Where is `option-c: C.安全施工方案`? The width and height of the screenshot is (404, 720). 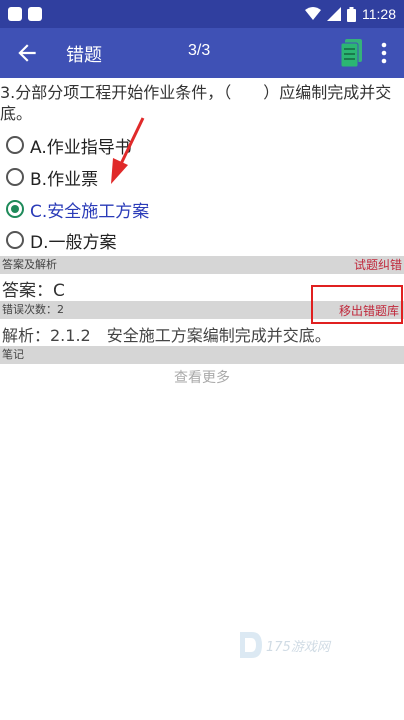 option-c: C.安全施工方案 is located at coordinates (77, 209).